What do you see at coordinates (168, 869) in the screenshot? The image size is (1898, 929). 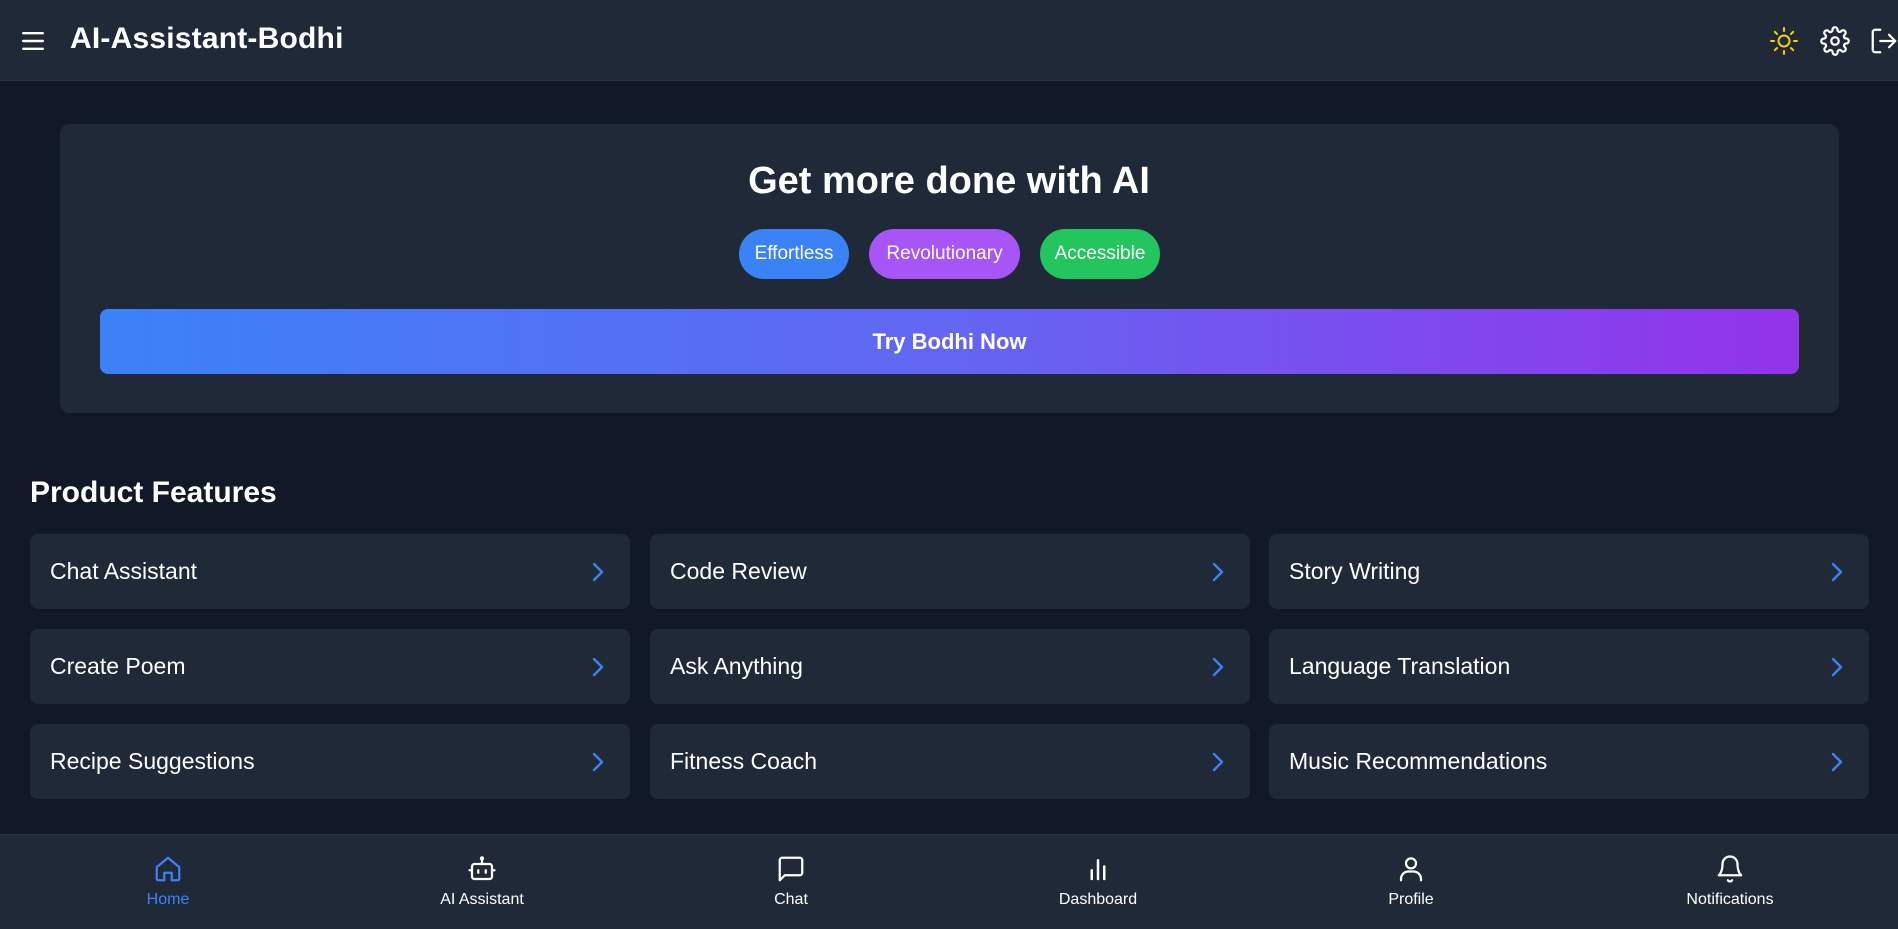 I see `home-icon` at bounding box center [168, 869].